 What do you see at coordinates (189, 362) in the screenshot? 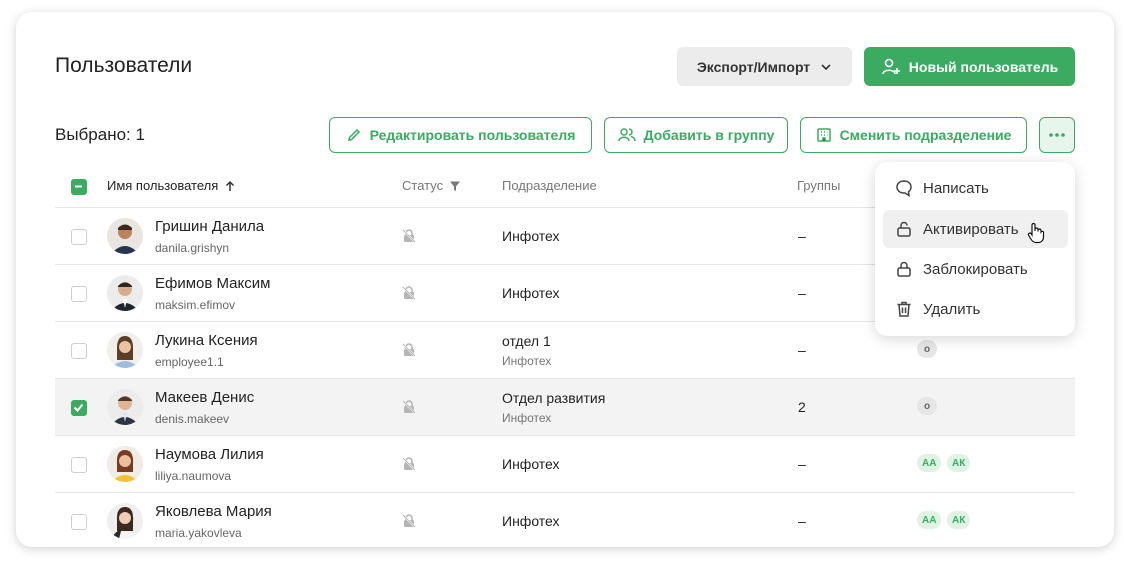
I see `user-login: employee1.1` at bounding box center [189, 362].